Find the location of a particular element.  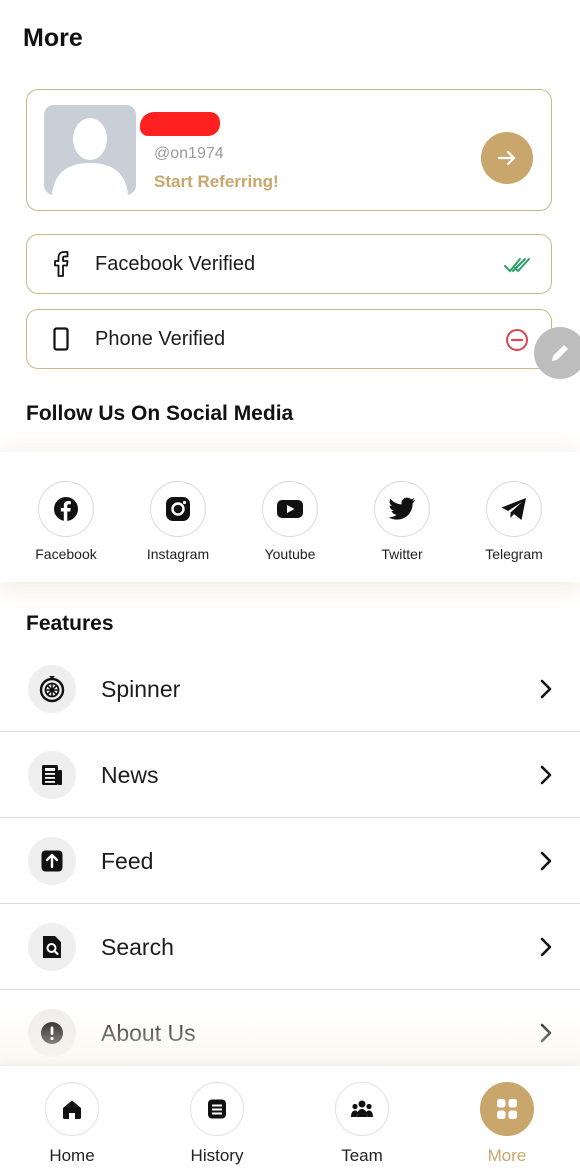

nav-history: History is located at coordinates (217, 1124).